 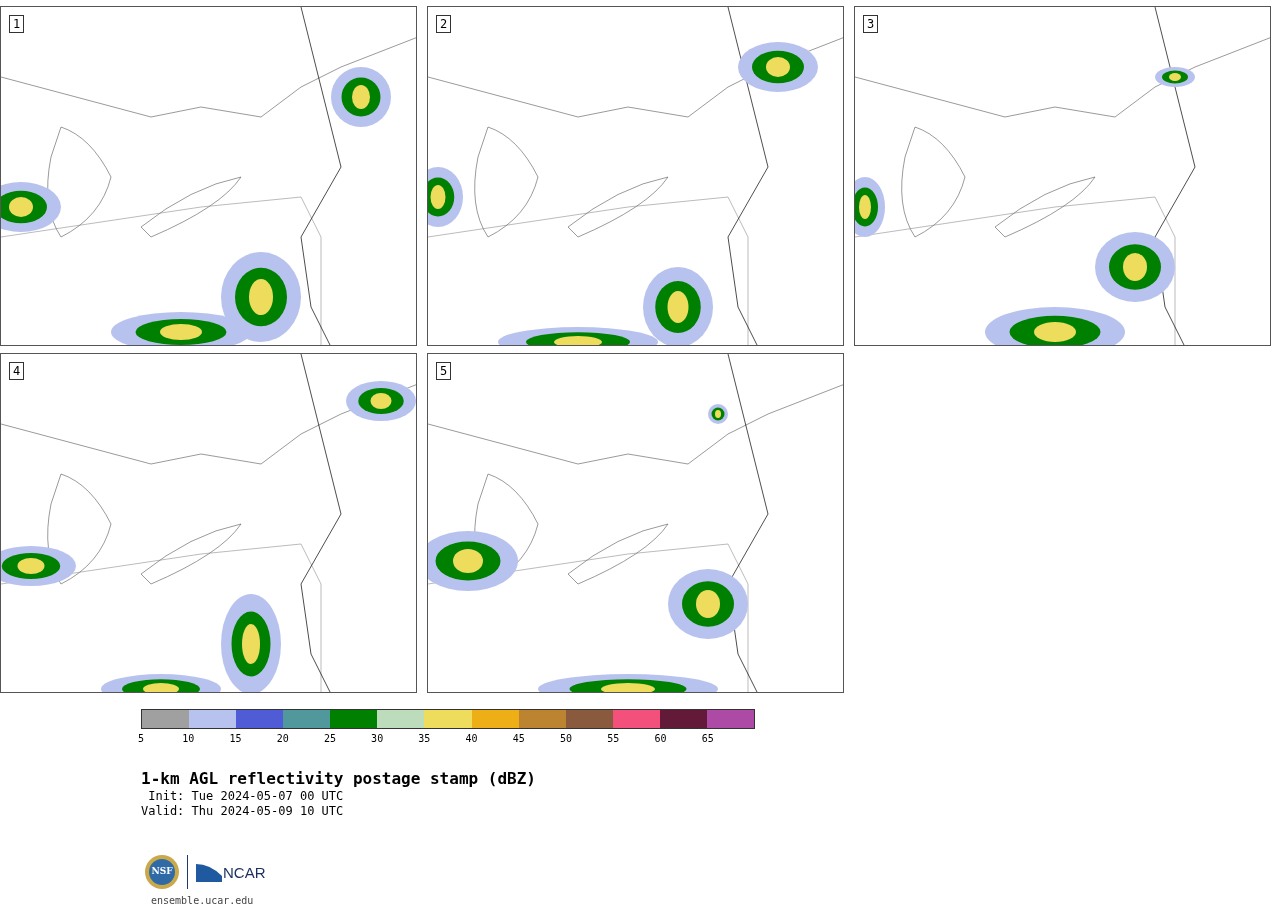 I want to click on tick-label: 65, so click(x=707, y=739).